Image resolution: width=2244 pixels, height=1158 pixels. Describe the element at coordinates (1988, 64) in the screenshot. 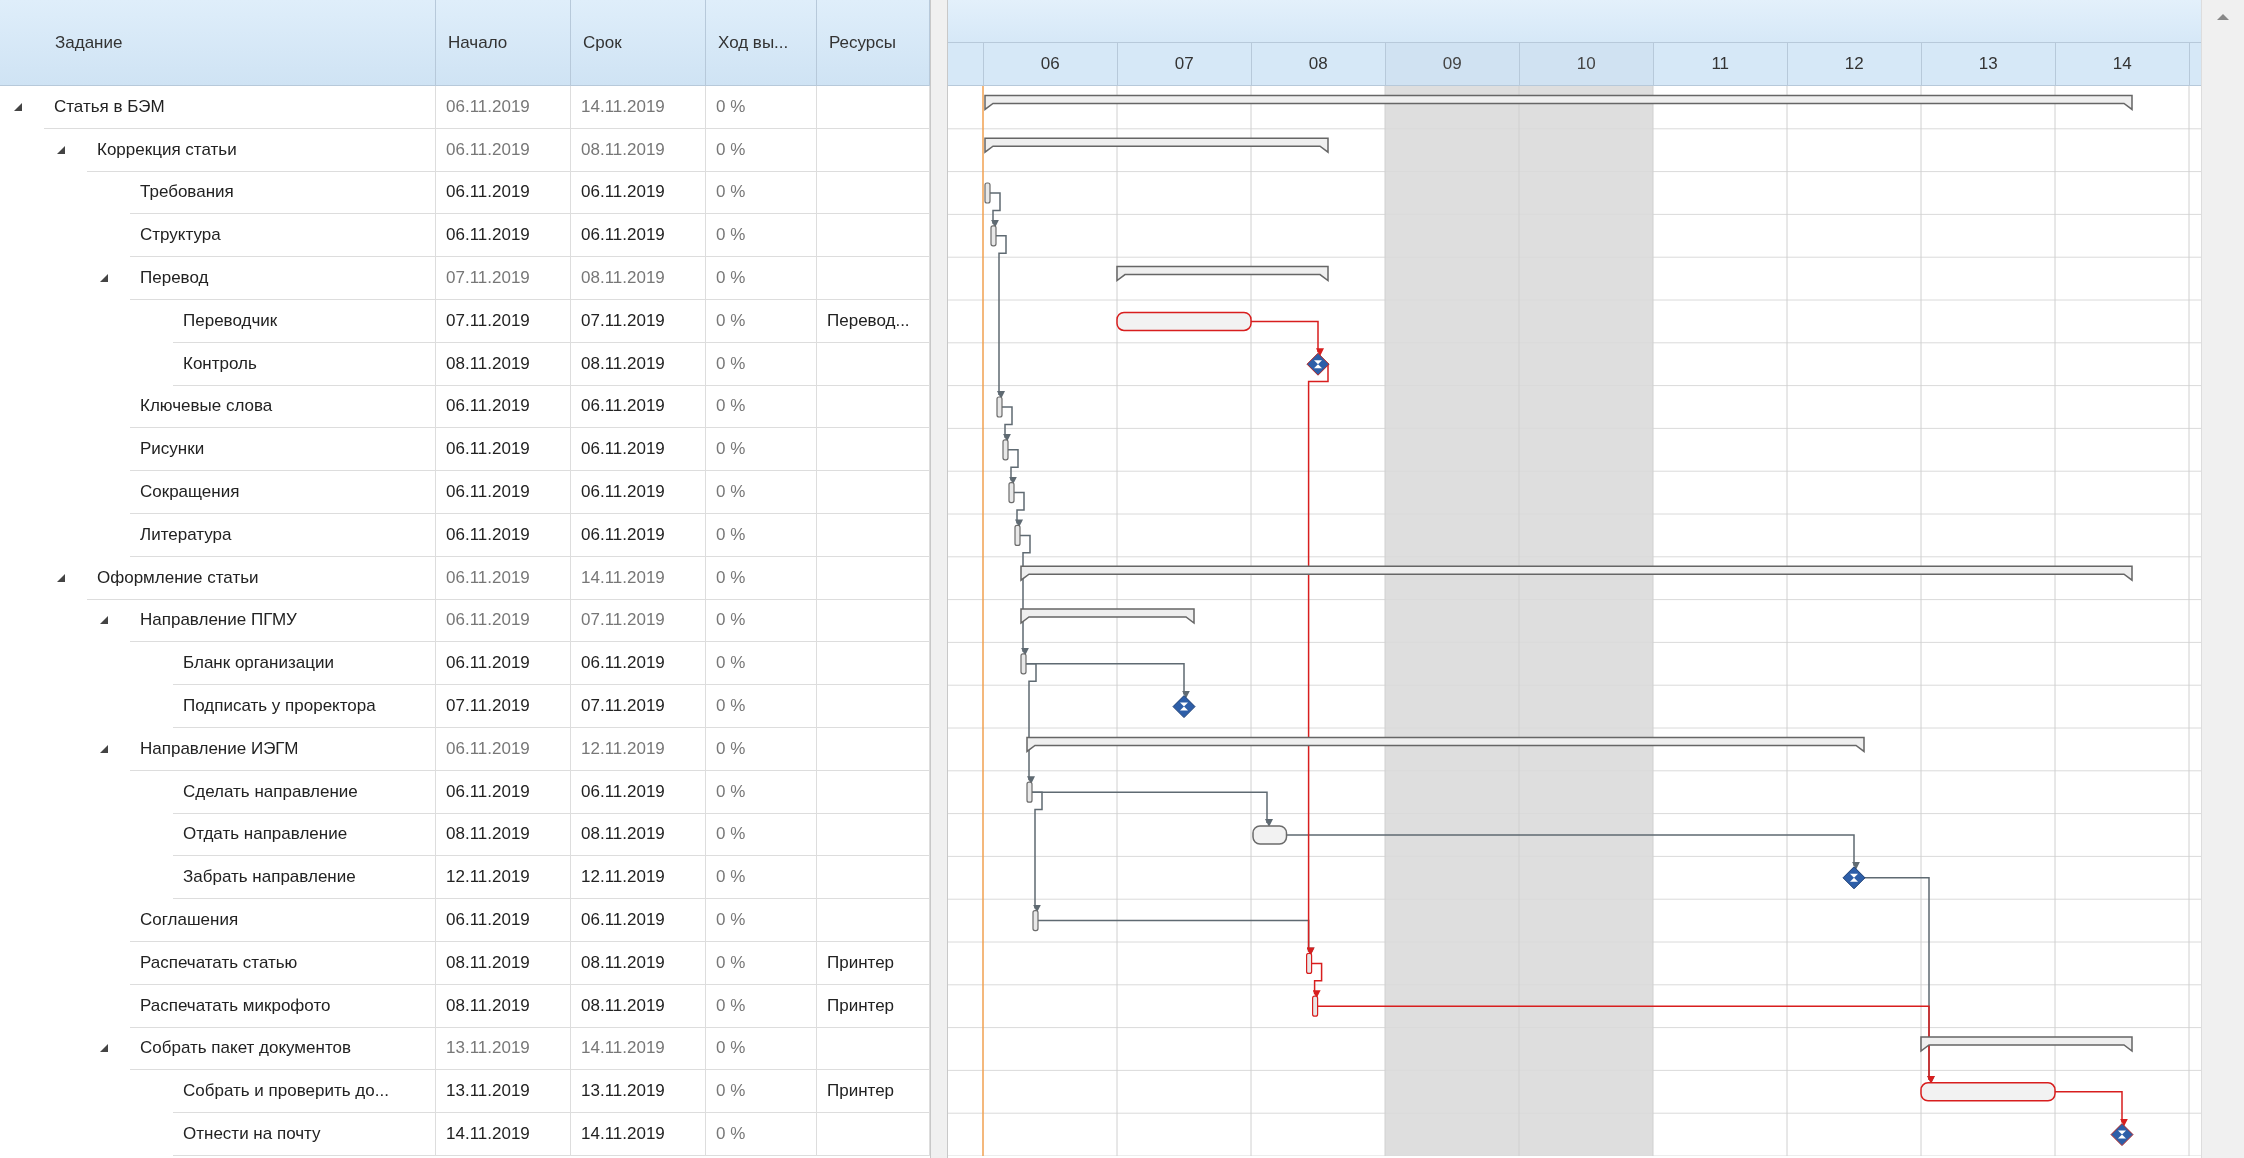

I see `day-label: 13` at that location.